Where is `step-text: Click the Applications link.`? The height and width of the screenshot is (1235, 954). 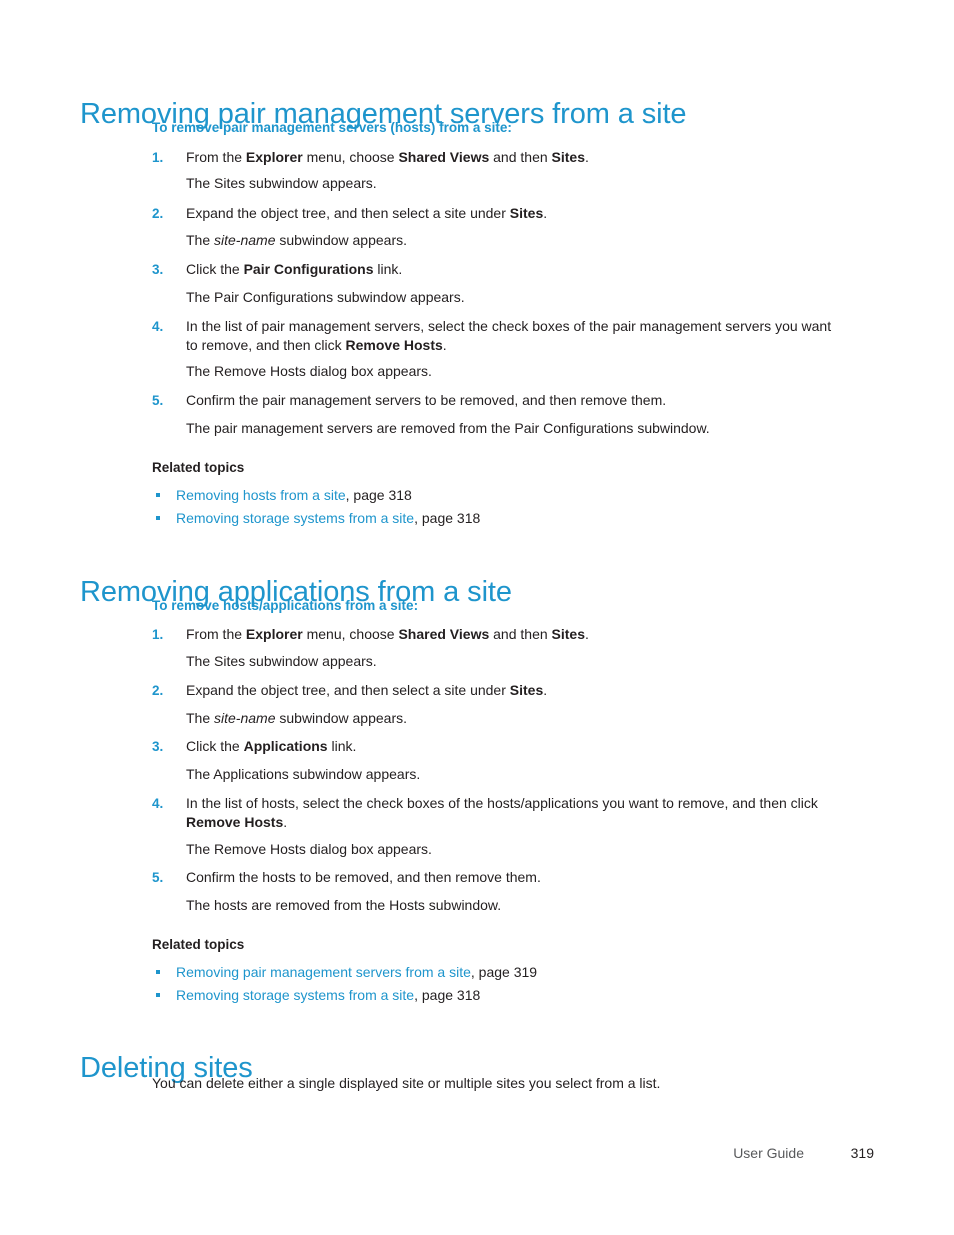
step-text: Click the Applications link. is located at coordinates (271, 746).